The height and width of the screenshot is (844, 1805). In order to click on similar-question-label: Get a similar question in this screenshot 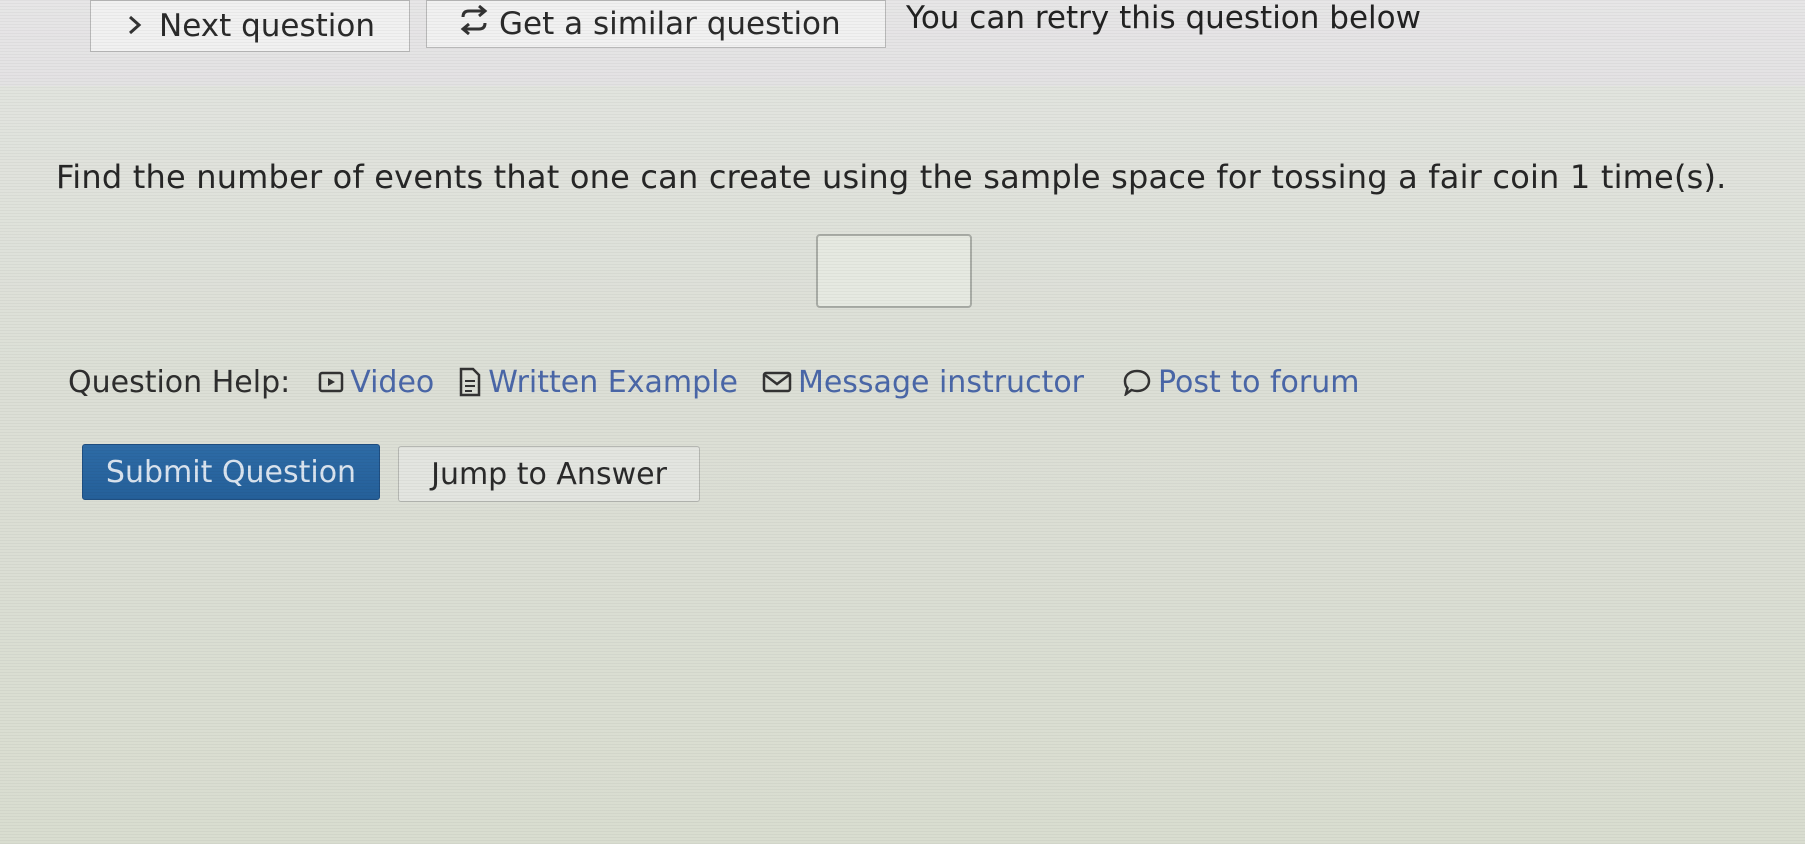, I will do `click(670, 24)`.